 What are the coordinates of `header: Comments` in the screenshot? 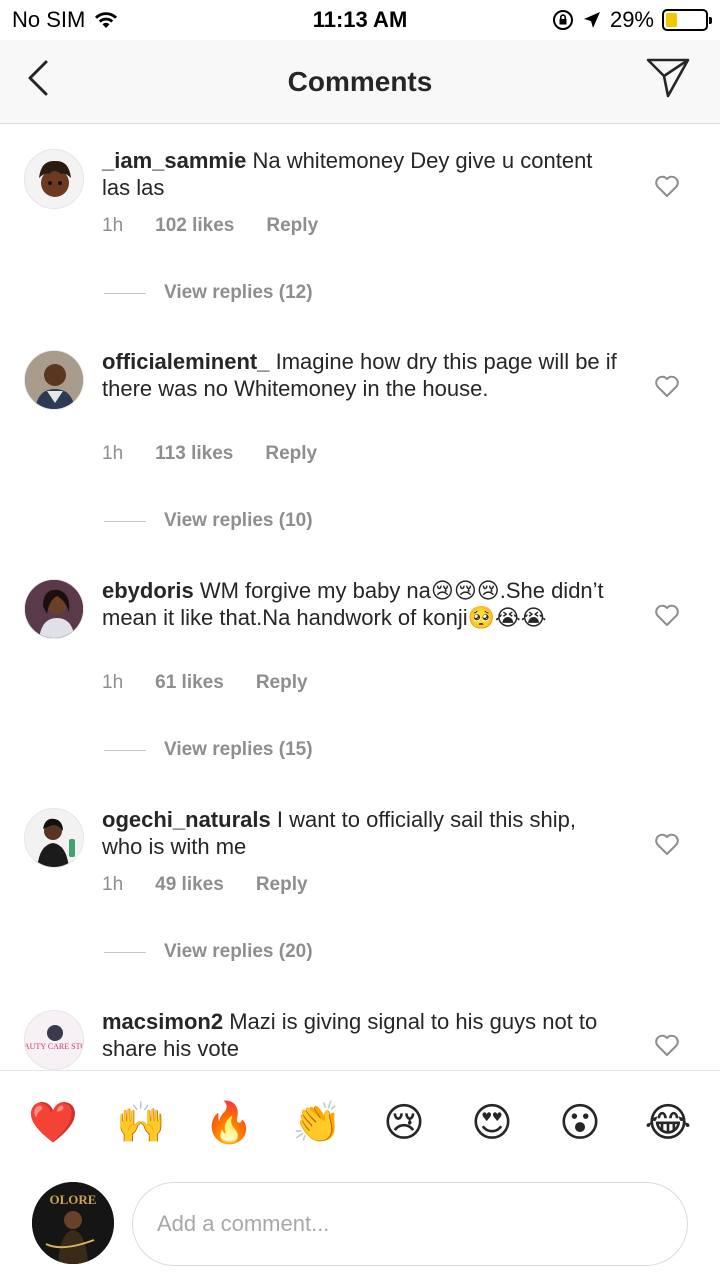 It's located at (360, 82).